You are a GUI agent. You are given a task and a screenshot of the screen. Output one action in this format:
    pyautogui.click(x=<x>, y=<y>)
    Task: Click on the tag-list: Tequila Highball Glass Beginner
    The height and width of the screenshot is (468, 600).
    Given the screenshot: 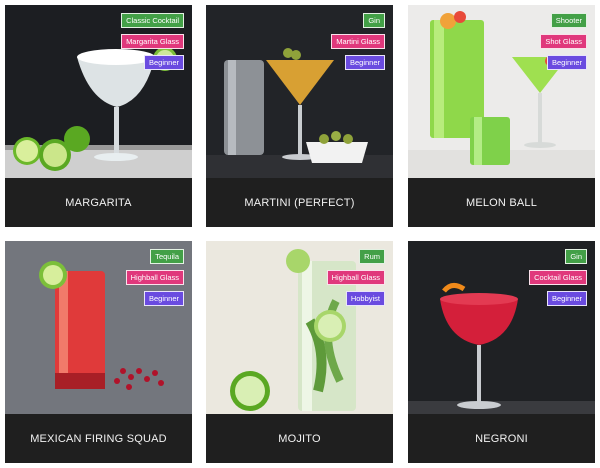 What is the action you would take?
    pyautogui.click(x=154, y=277)
    